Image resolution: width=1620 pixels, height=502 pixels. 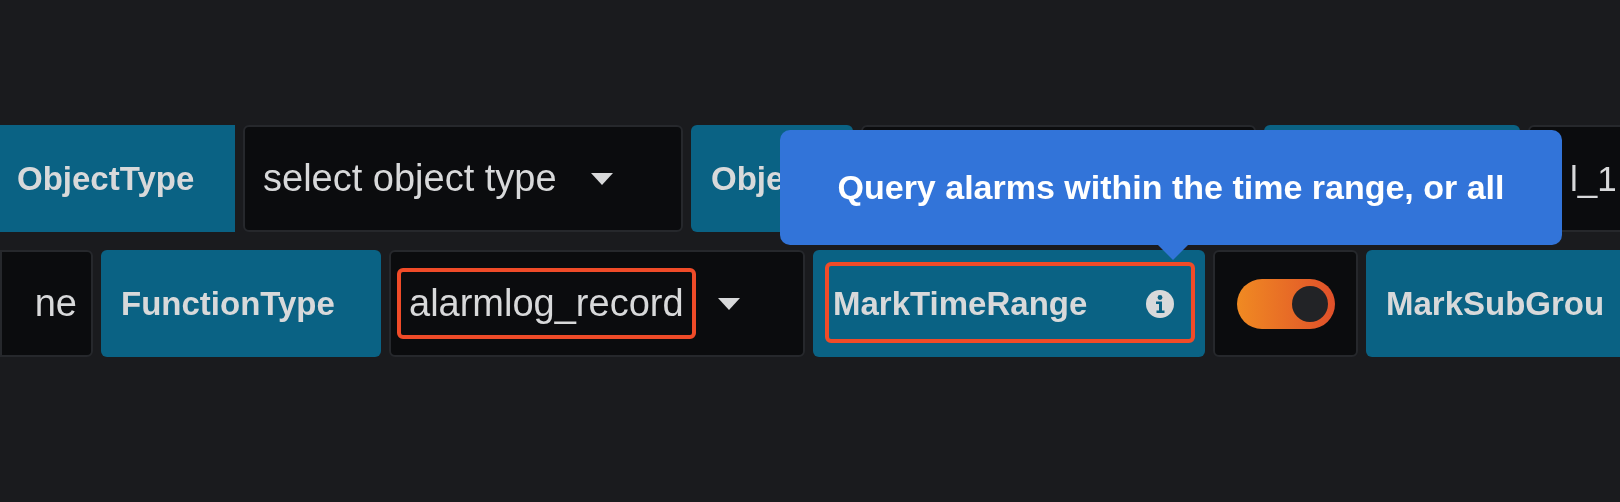 What do you see at coordinates (410, 178) in the screenshot?
I see `dropdown-value: select object type` at bounding box center [410, 178].